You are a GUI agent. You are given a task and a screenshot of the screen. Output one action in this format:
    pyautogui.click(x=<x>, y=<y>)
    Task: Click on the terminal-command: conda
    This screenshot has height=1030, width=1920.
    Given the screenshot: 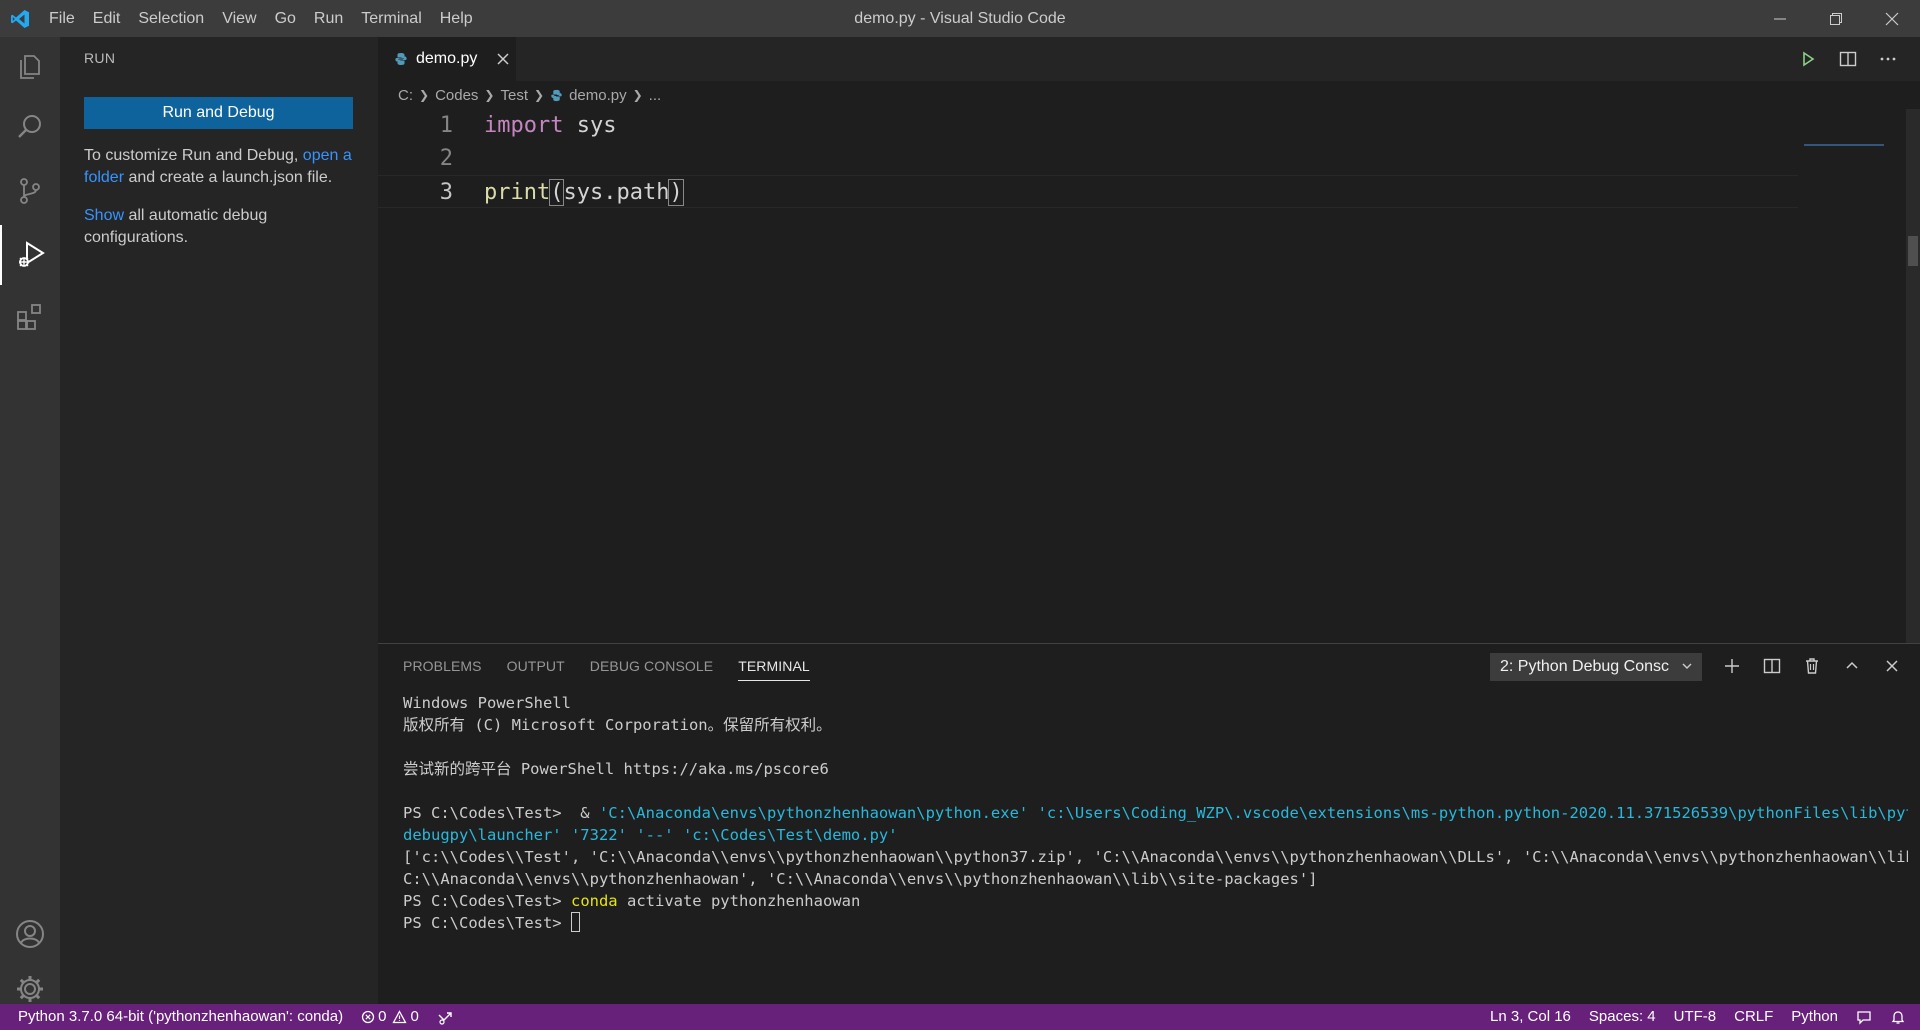 What is the action you would take?
    pyautogui.click(x=594, y=901)
    